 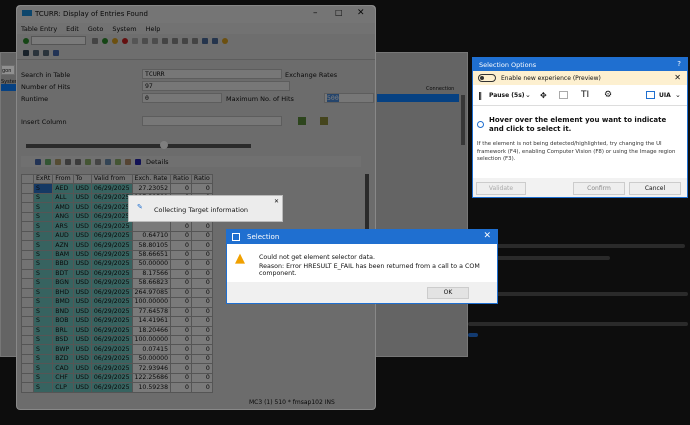 I want to click on sql-icon, so click(x=56, y=53).